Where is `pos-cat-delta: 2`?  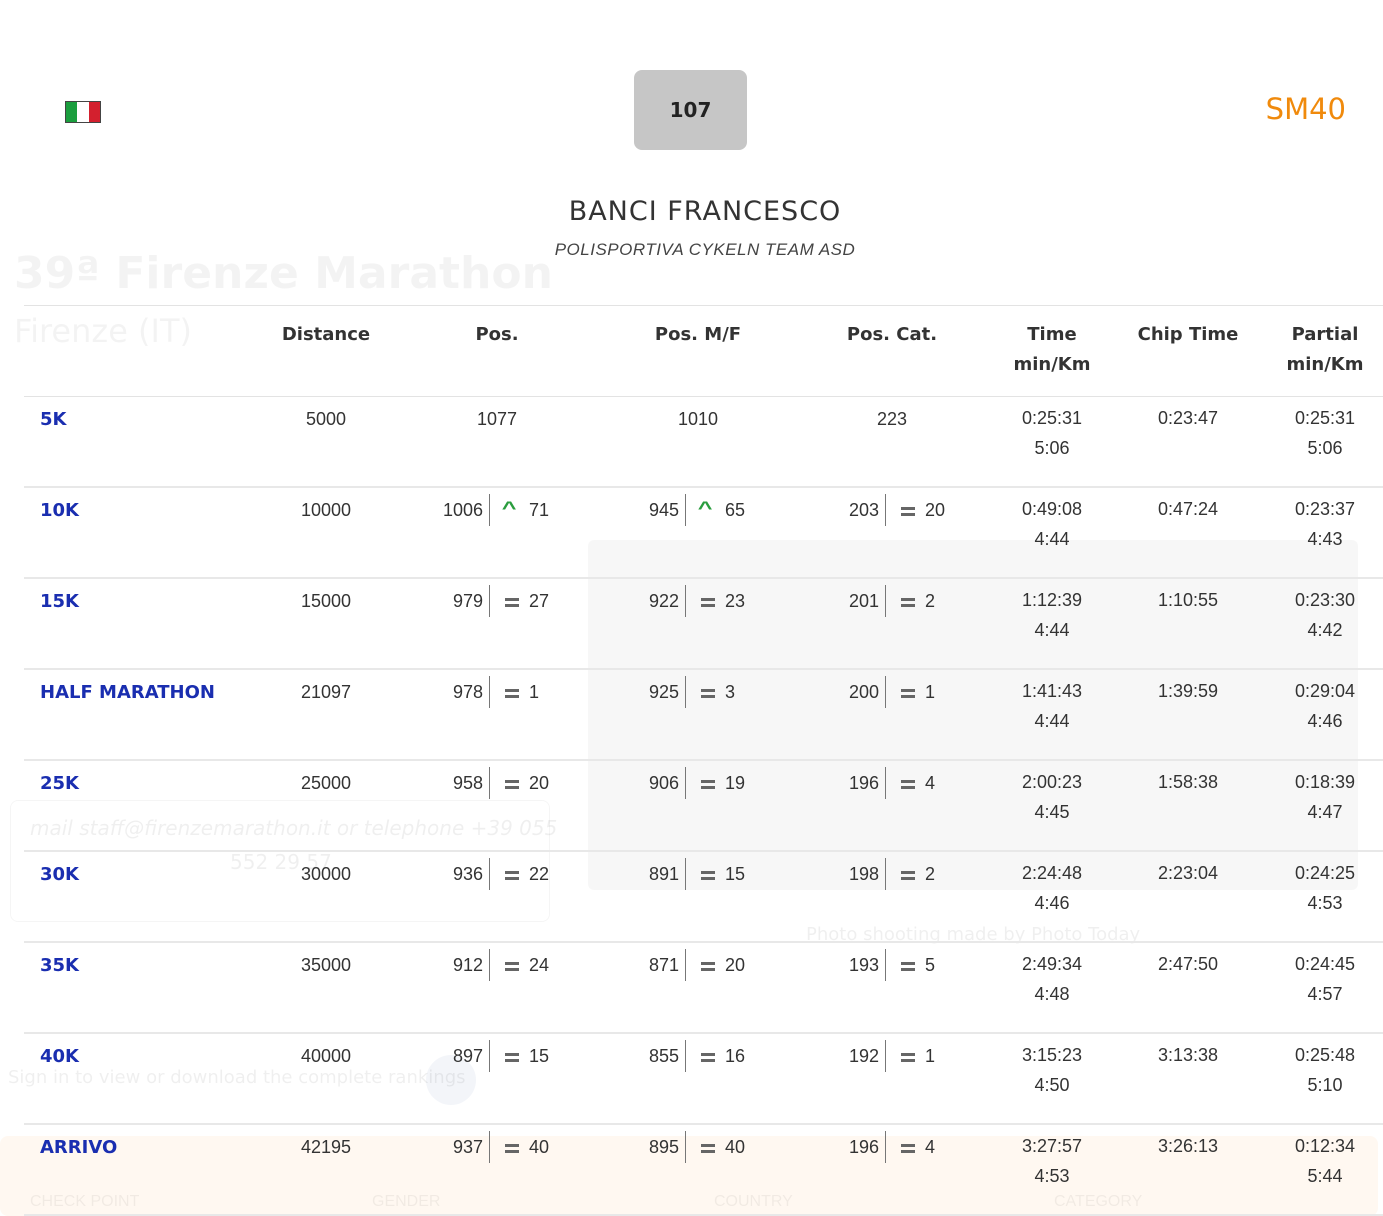
pos-cat-delta: 2 is located at coordinates (930, 874).